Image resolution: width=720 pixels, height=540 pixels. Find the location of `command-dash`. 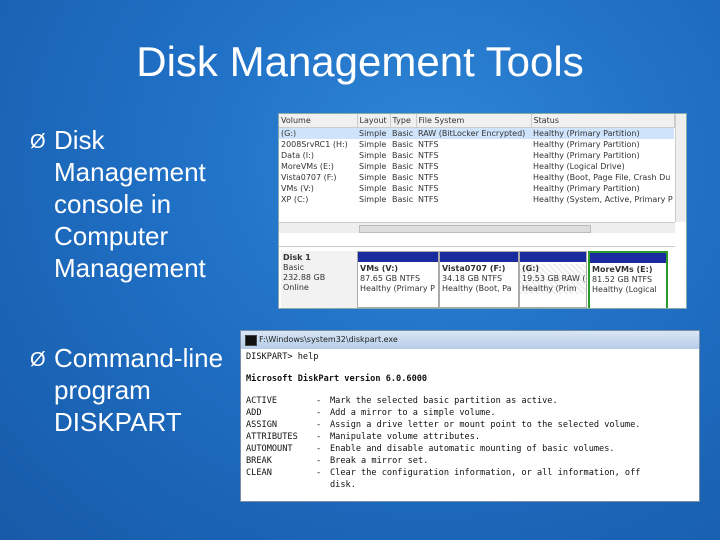

command-dash is located at coordinates (323, 485).